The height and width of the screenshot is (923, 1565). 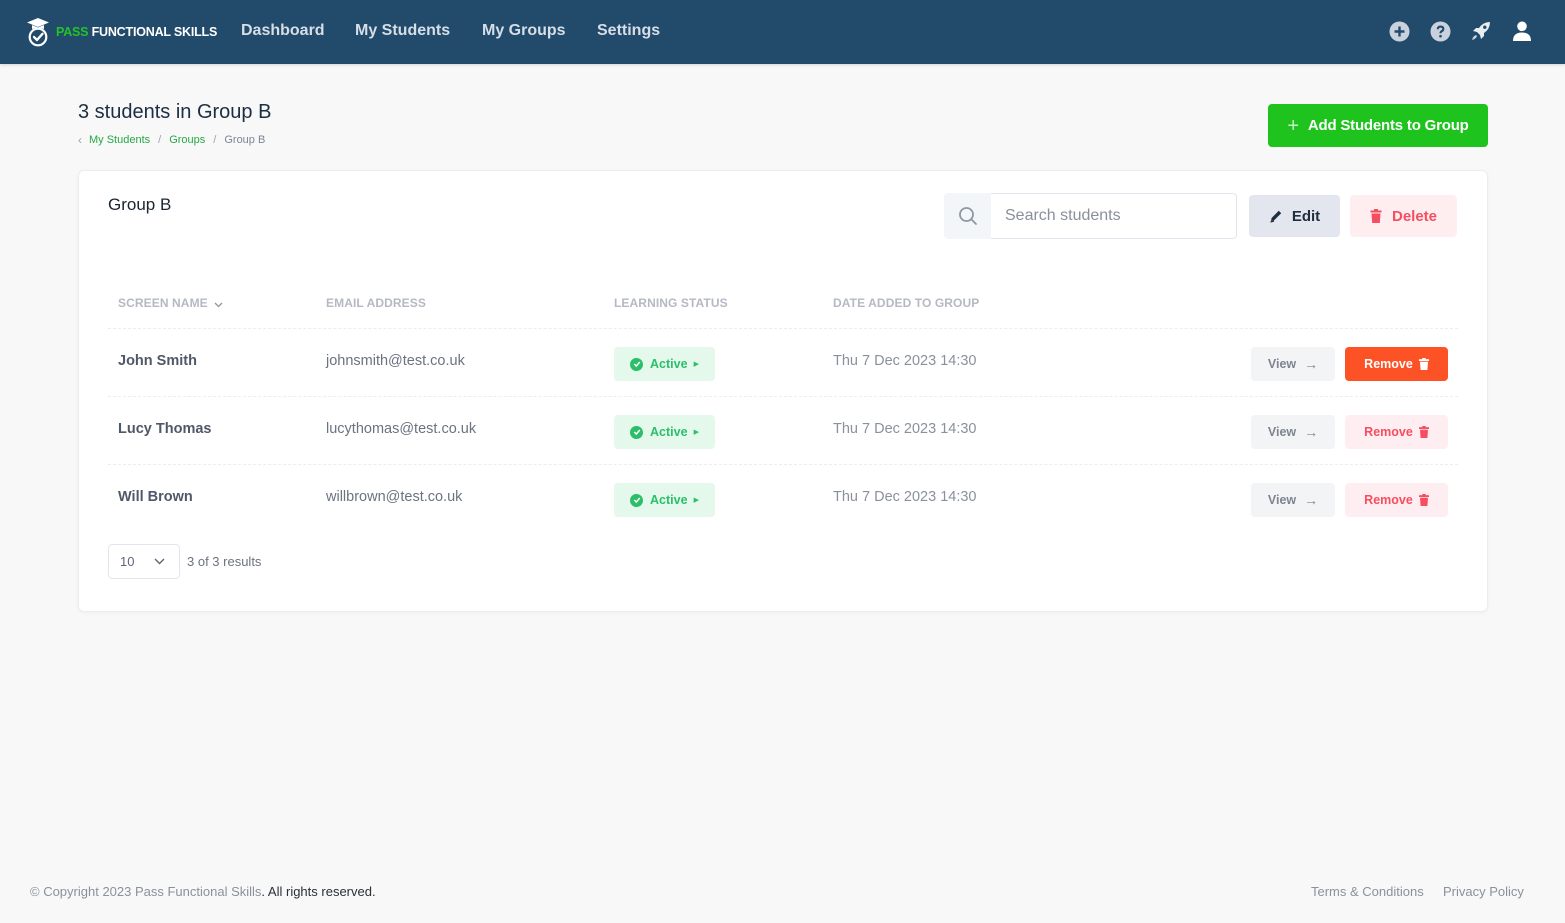 What do you see at coordinates (1481, 31) in the screenshot?
I see `rocket-icon` at bounding box center [1481, 31].